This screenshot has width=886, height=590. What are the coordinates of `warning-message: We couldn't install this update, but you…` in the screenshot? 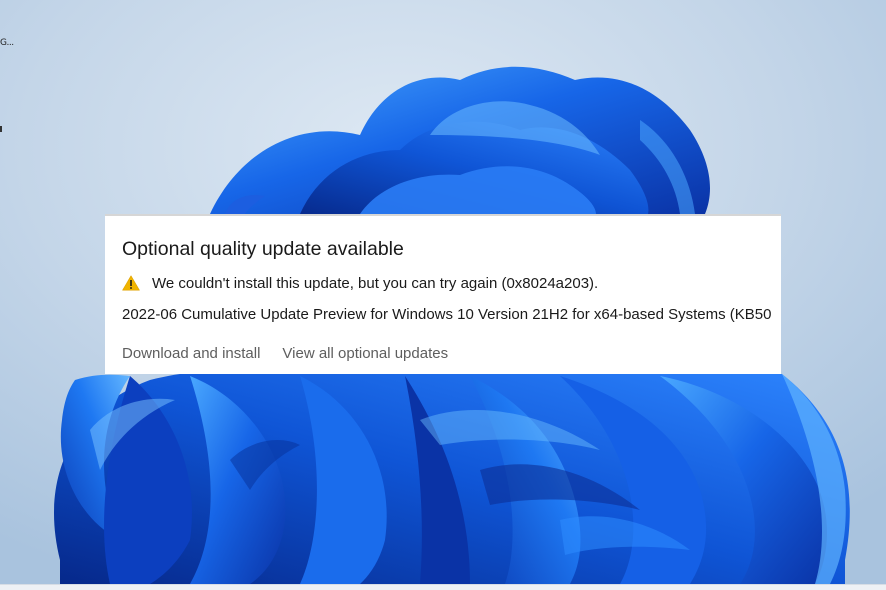 It's located at (375, 283).